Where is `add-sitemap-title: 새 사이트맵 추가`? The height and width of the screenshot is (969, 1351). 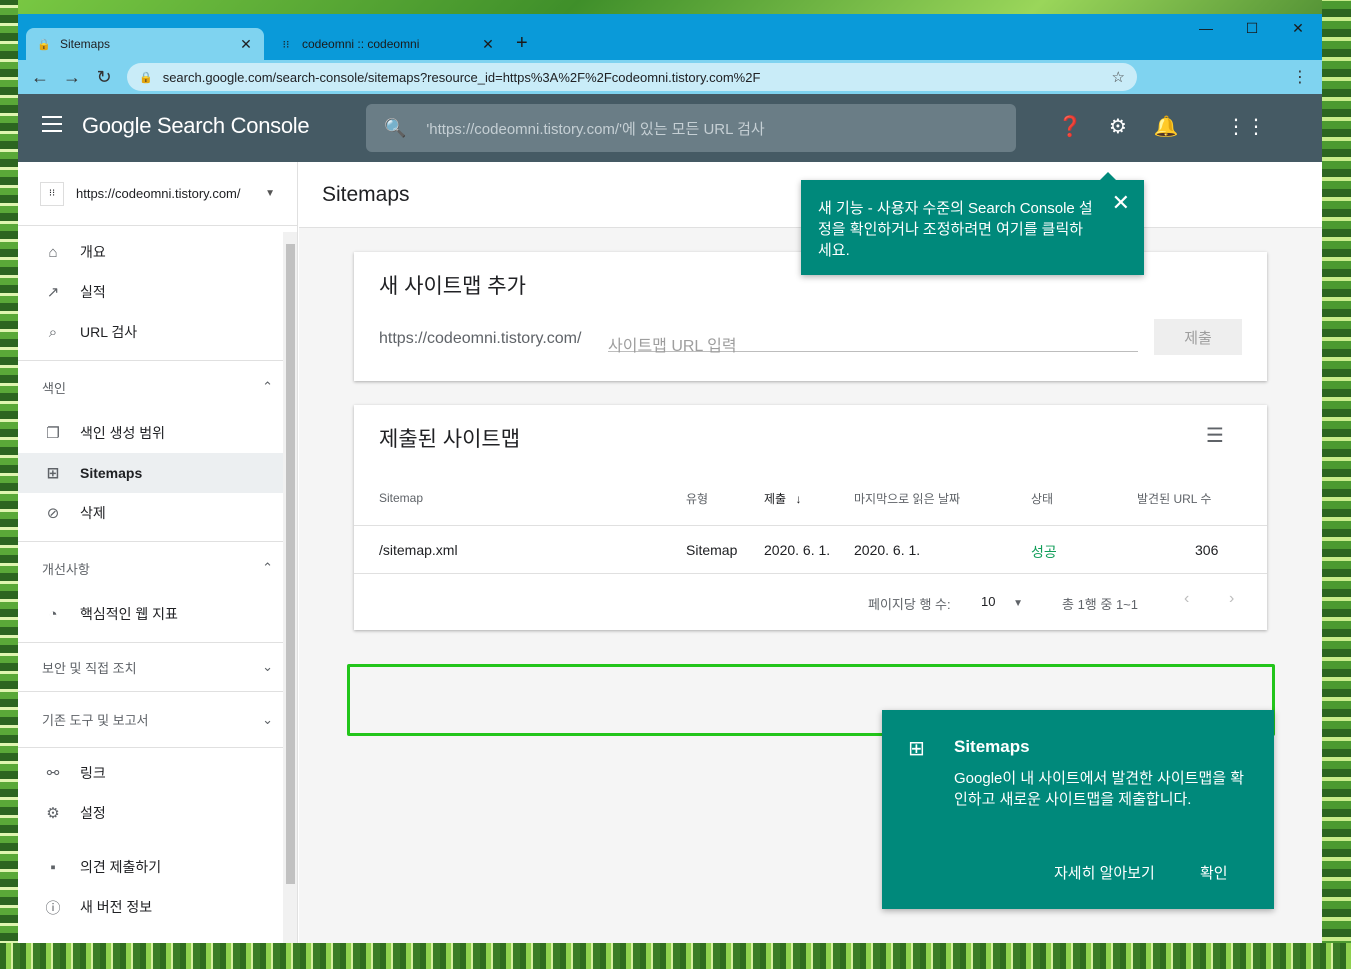 add-sitemap-title: 새 사이트맵 추가 is located at coordinates (452, 286).